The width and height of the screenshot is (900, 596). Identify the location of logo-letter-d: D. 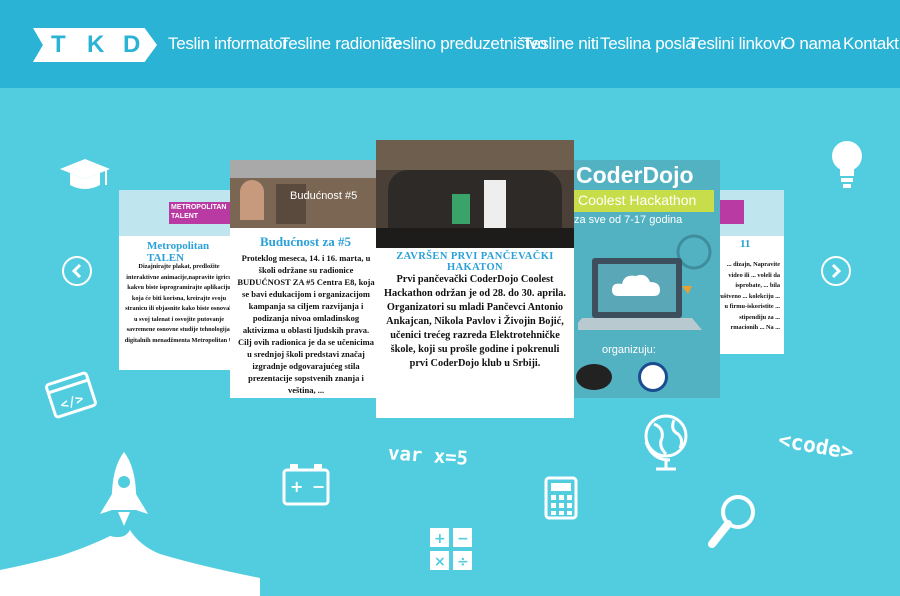
(132, 44).